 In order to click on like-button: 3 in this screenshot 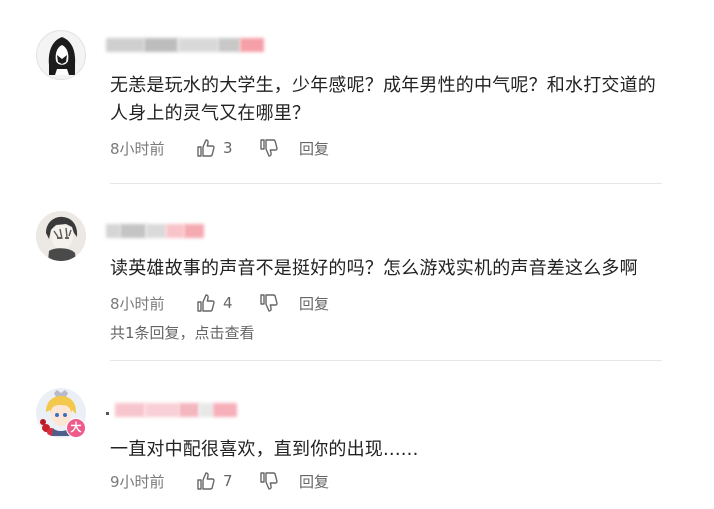, I will do `click(224, 148)`.